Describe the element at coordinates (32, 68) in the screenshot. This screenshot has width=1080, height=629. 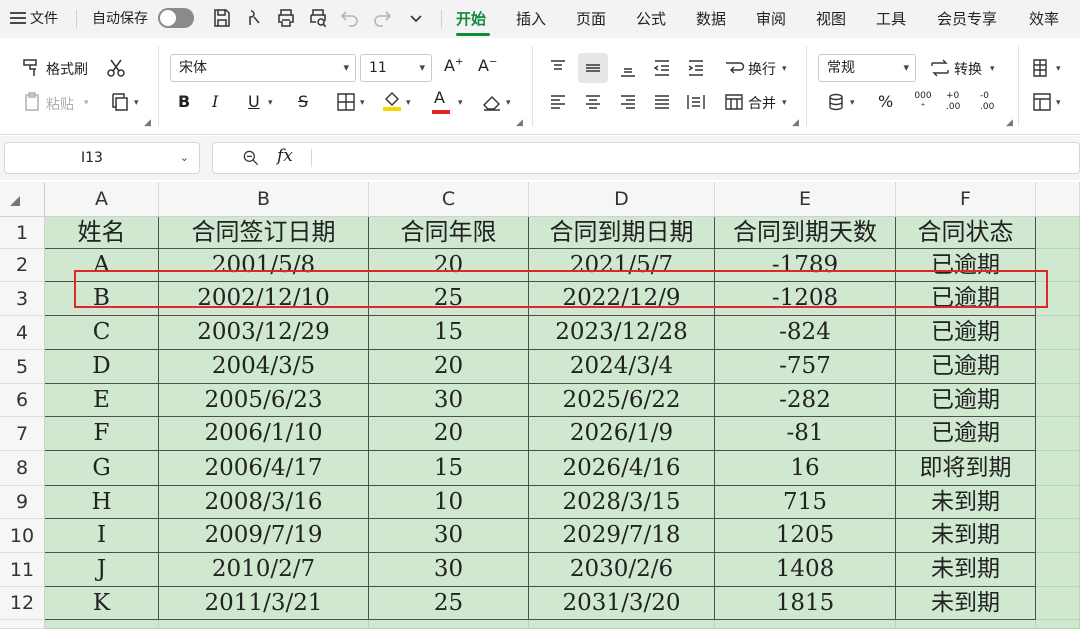
I see `format-painter-icon` at that location.